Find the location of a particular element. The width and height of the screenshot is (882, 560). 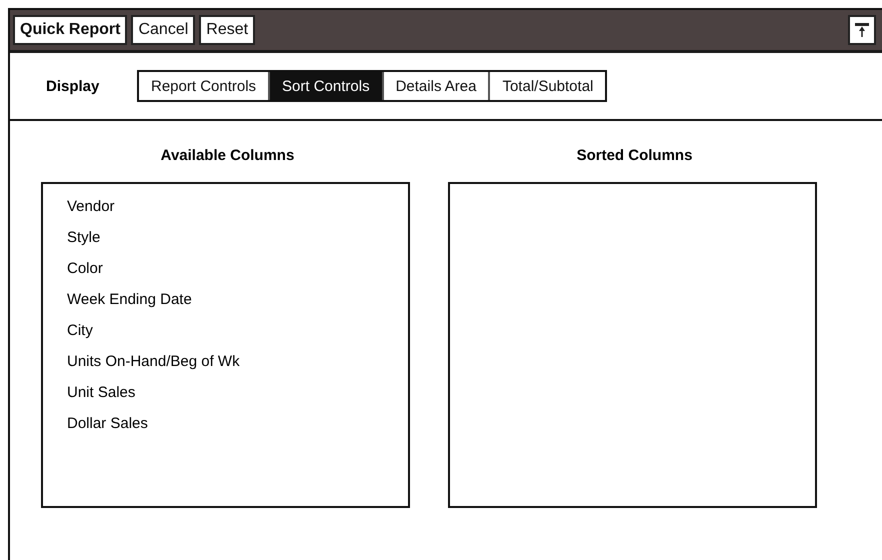

toolbar-button: Quick Report is located at coordinates (70, 30).